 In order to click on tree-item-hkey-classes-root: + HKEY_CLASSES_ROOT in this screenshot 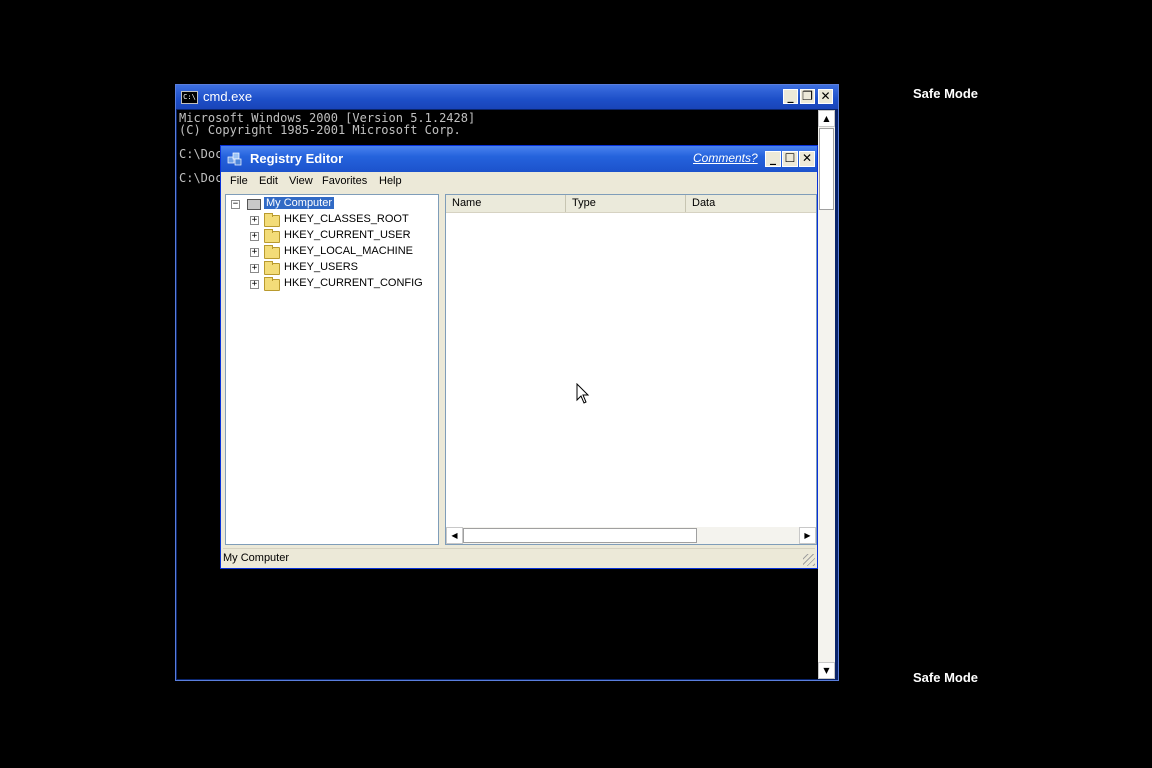, I will do `click(331, 221)`.